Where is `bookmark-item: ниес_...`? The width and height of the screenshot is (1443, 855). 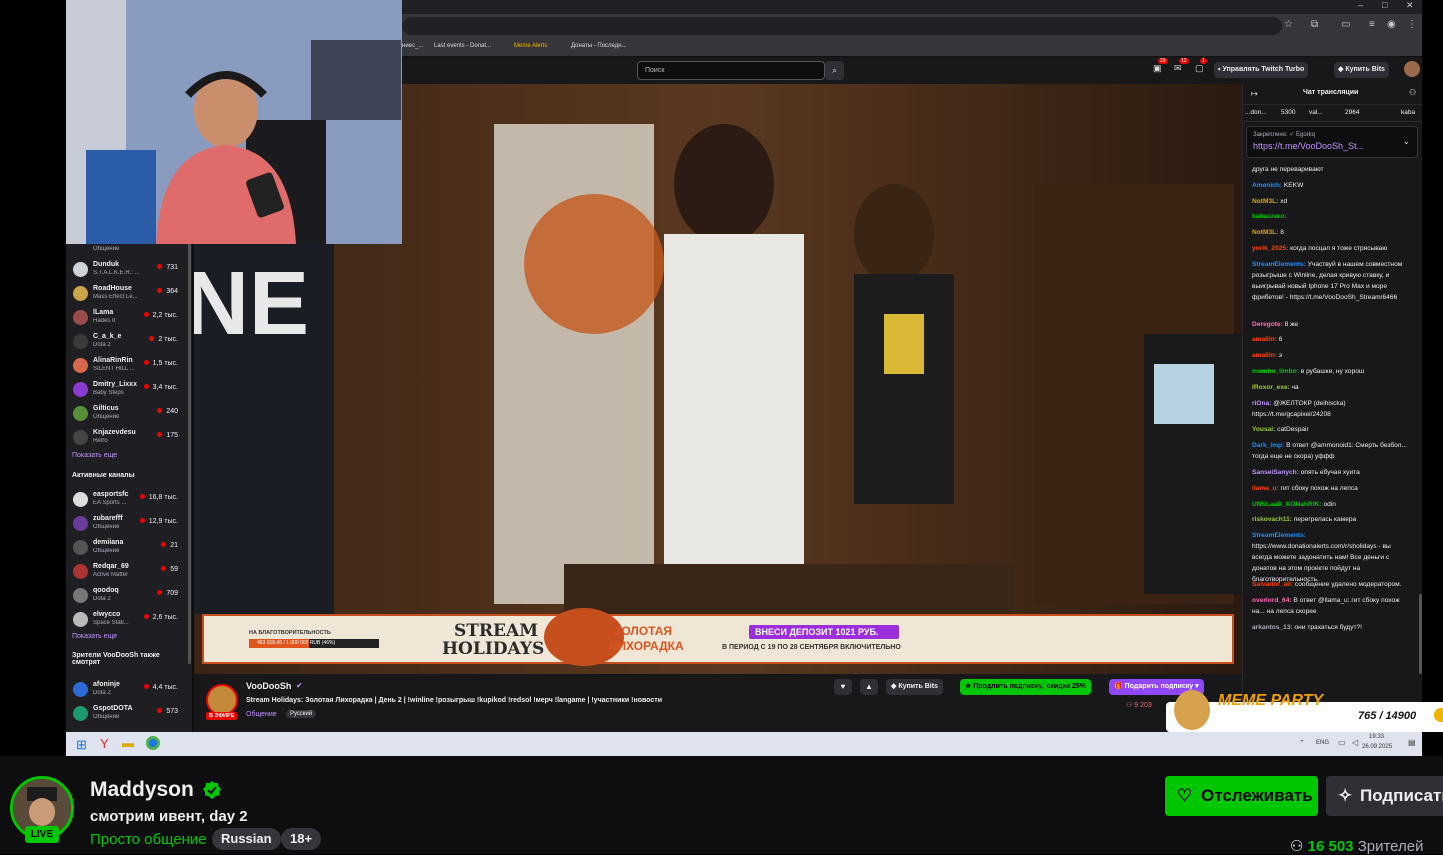
bookmark-item: ниес_... is located at coordinates (412, 46).